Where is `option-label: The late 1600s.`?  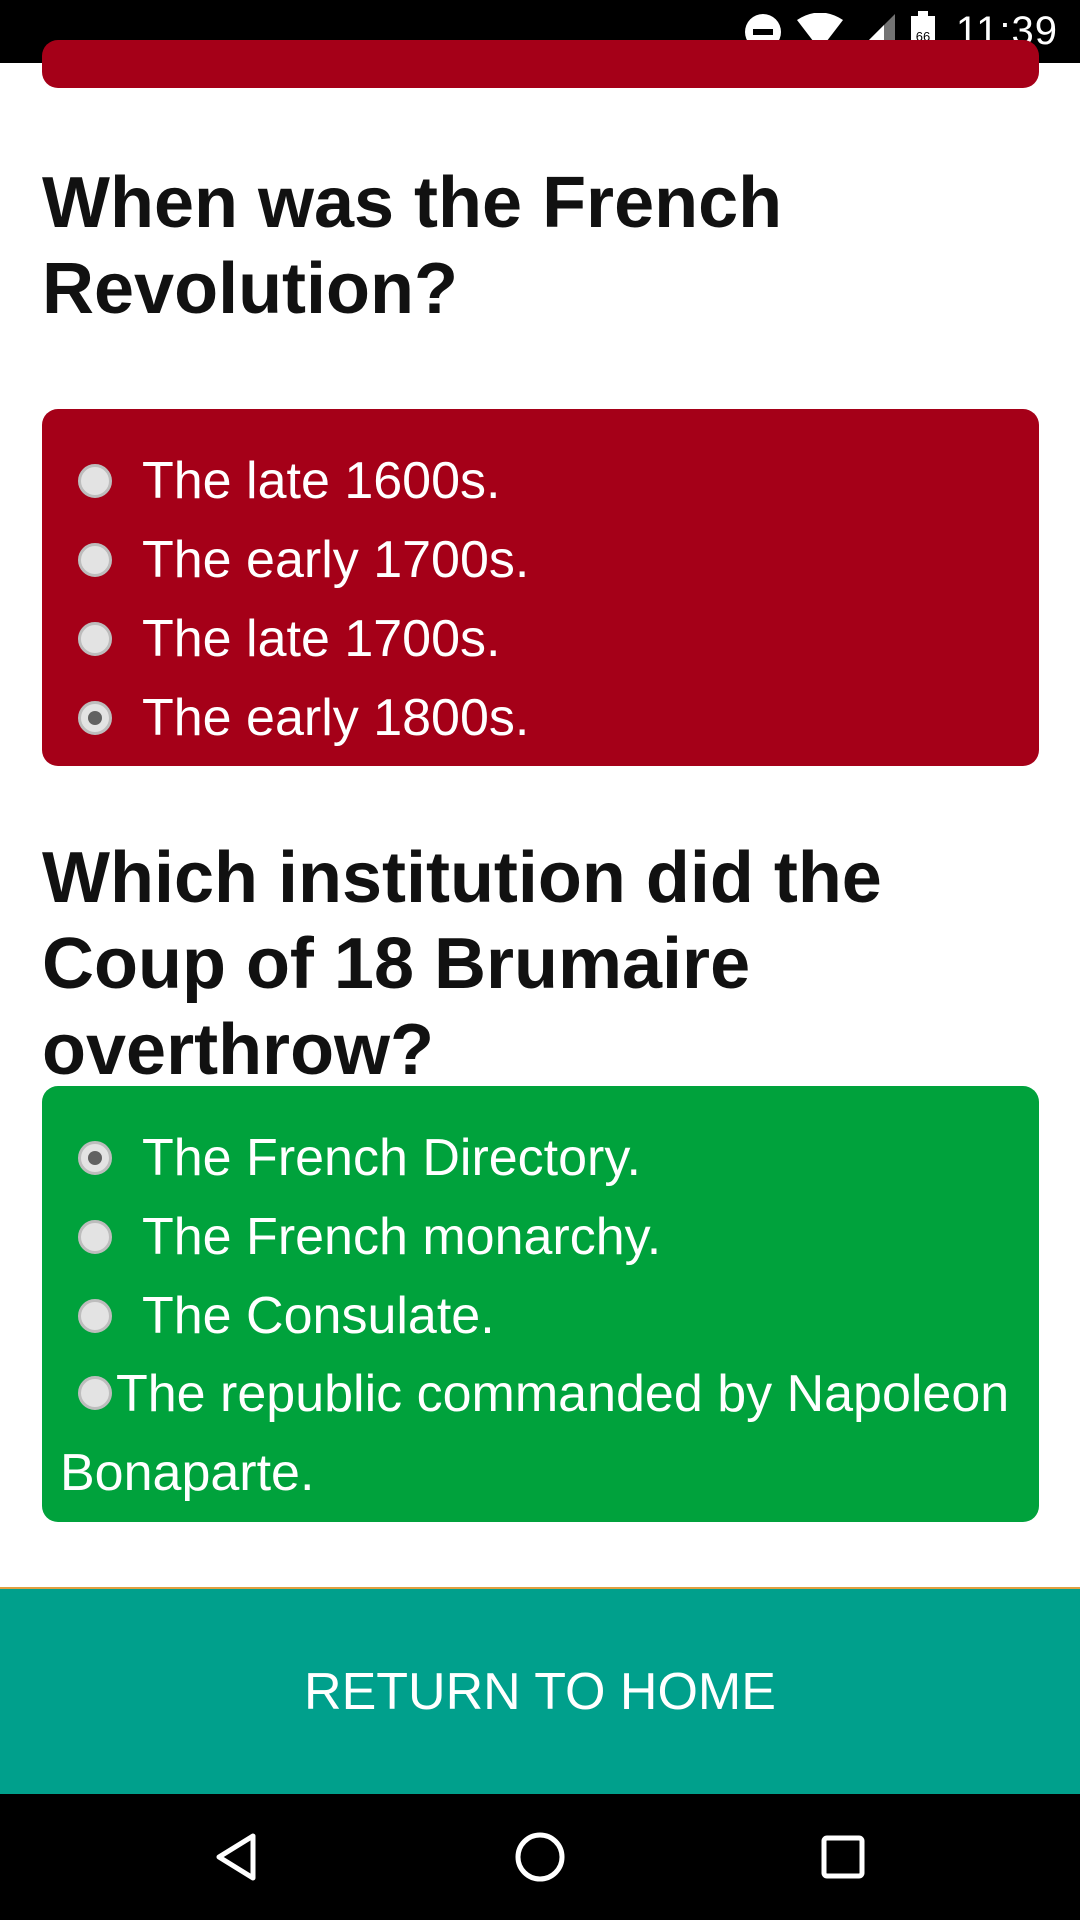
option-label: The late 1600s. is located at coordinates (321, 480).